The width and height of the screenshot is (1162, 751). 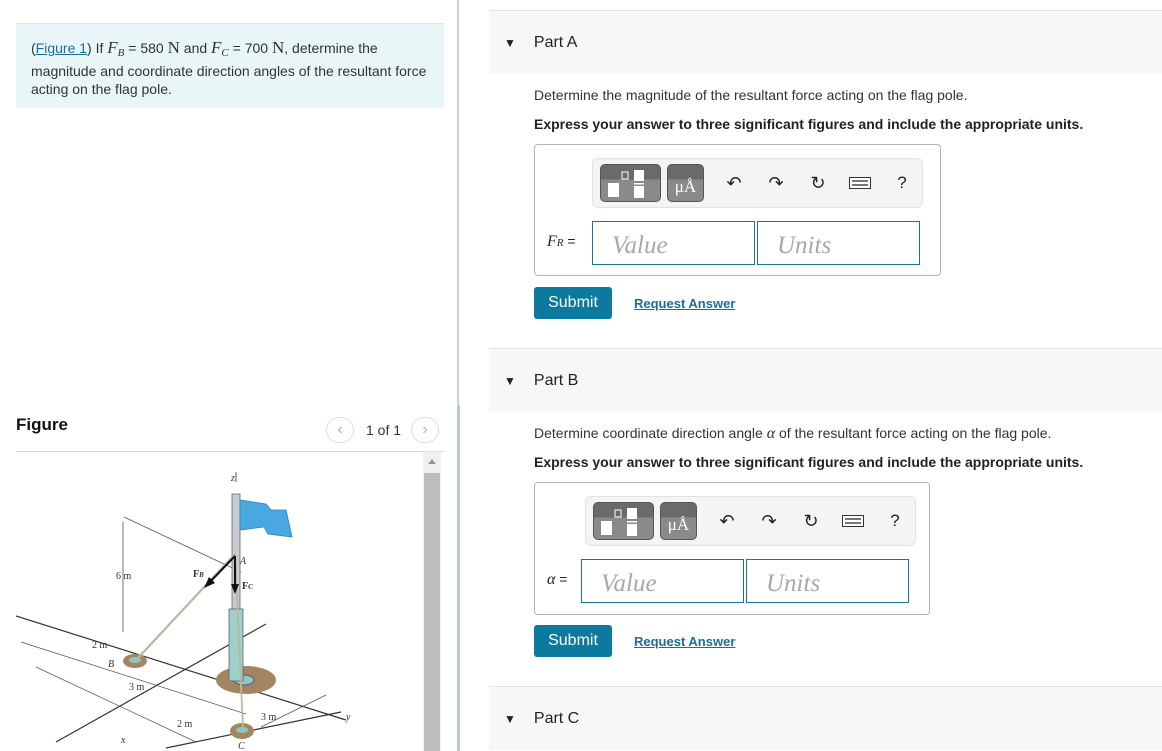 I want to click on part-a-request-answer-link: Request Answer, so click(x=684, y=303).